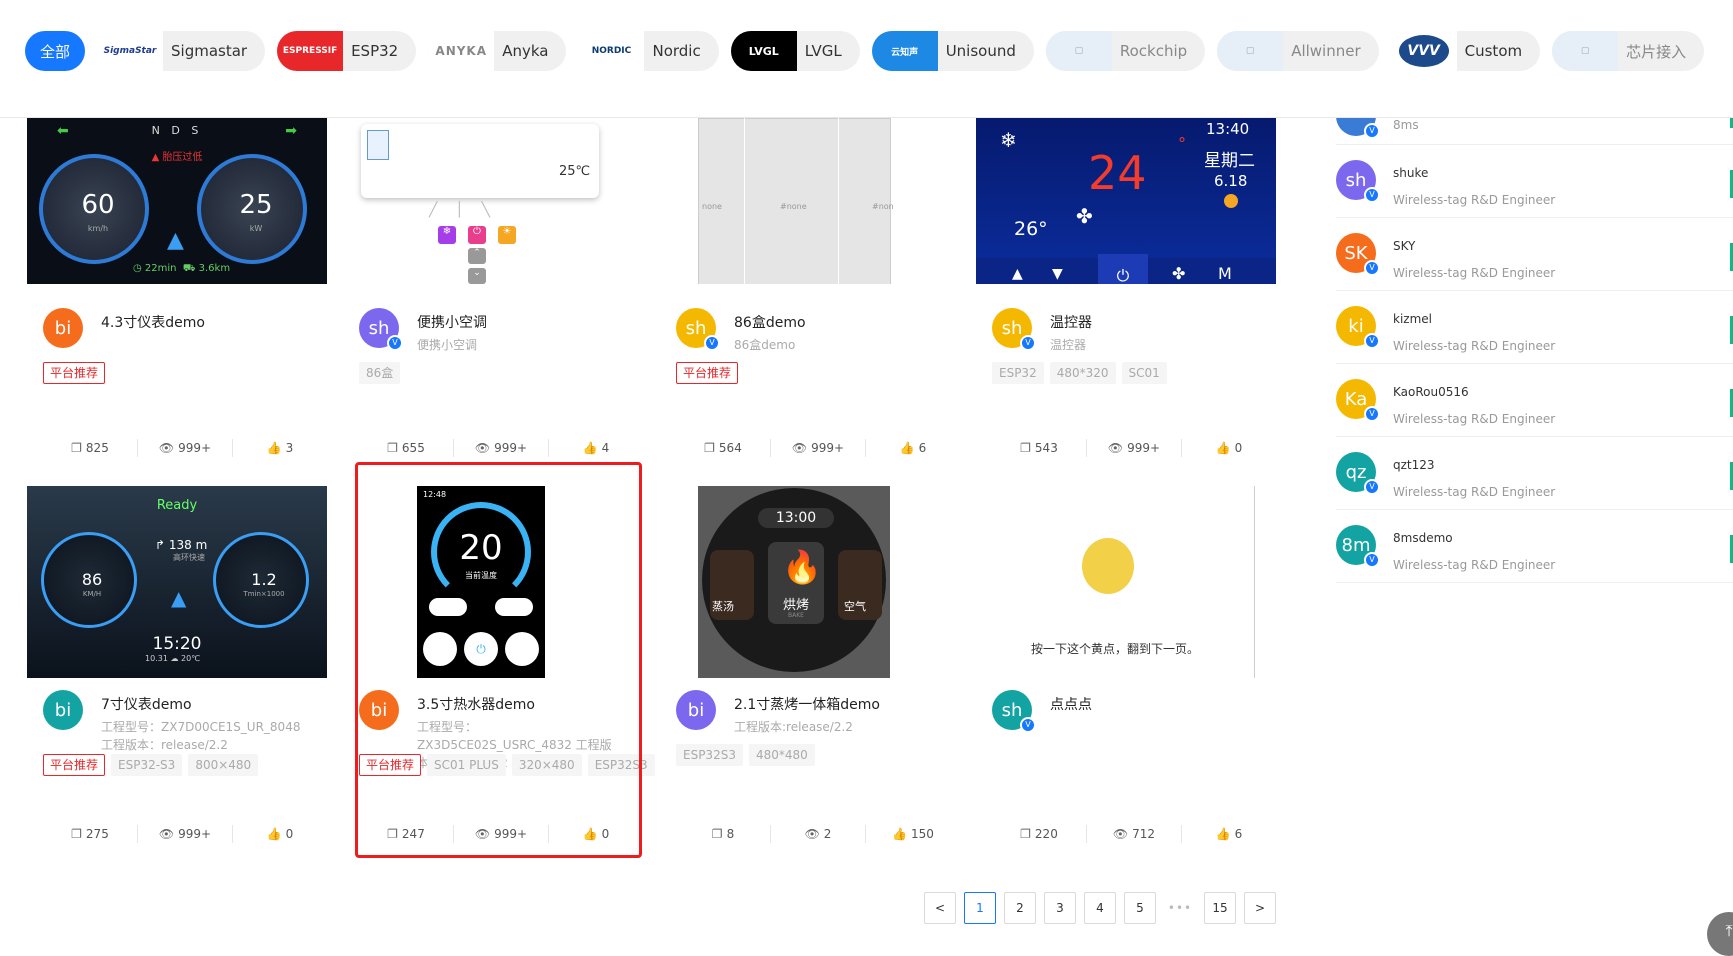 This screenshot has height=956, width=1733. Describe the element at coordinates (1358, 473) in the screenshot. I see `user-avatar: qz V` at that location.